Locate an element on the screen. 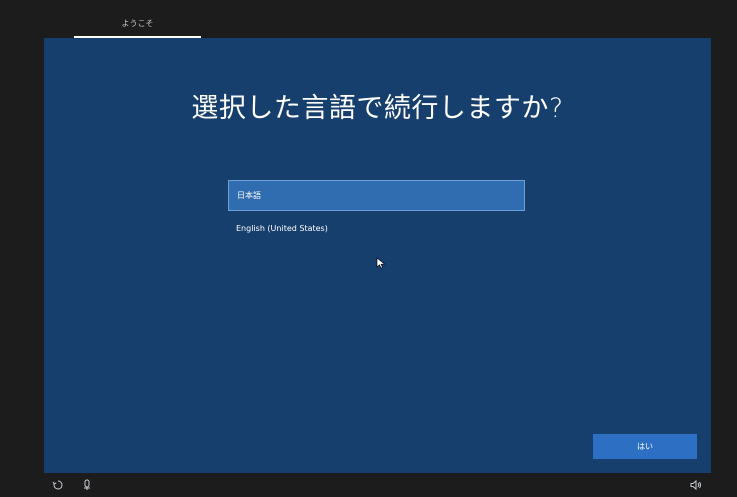 This screenshot has width=737, height=497. language-list: 日本語 English (United States) is located at coordinates (376, 213).